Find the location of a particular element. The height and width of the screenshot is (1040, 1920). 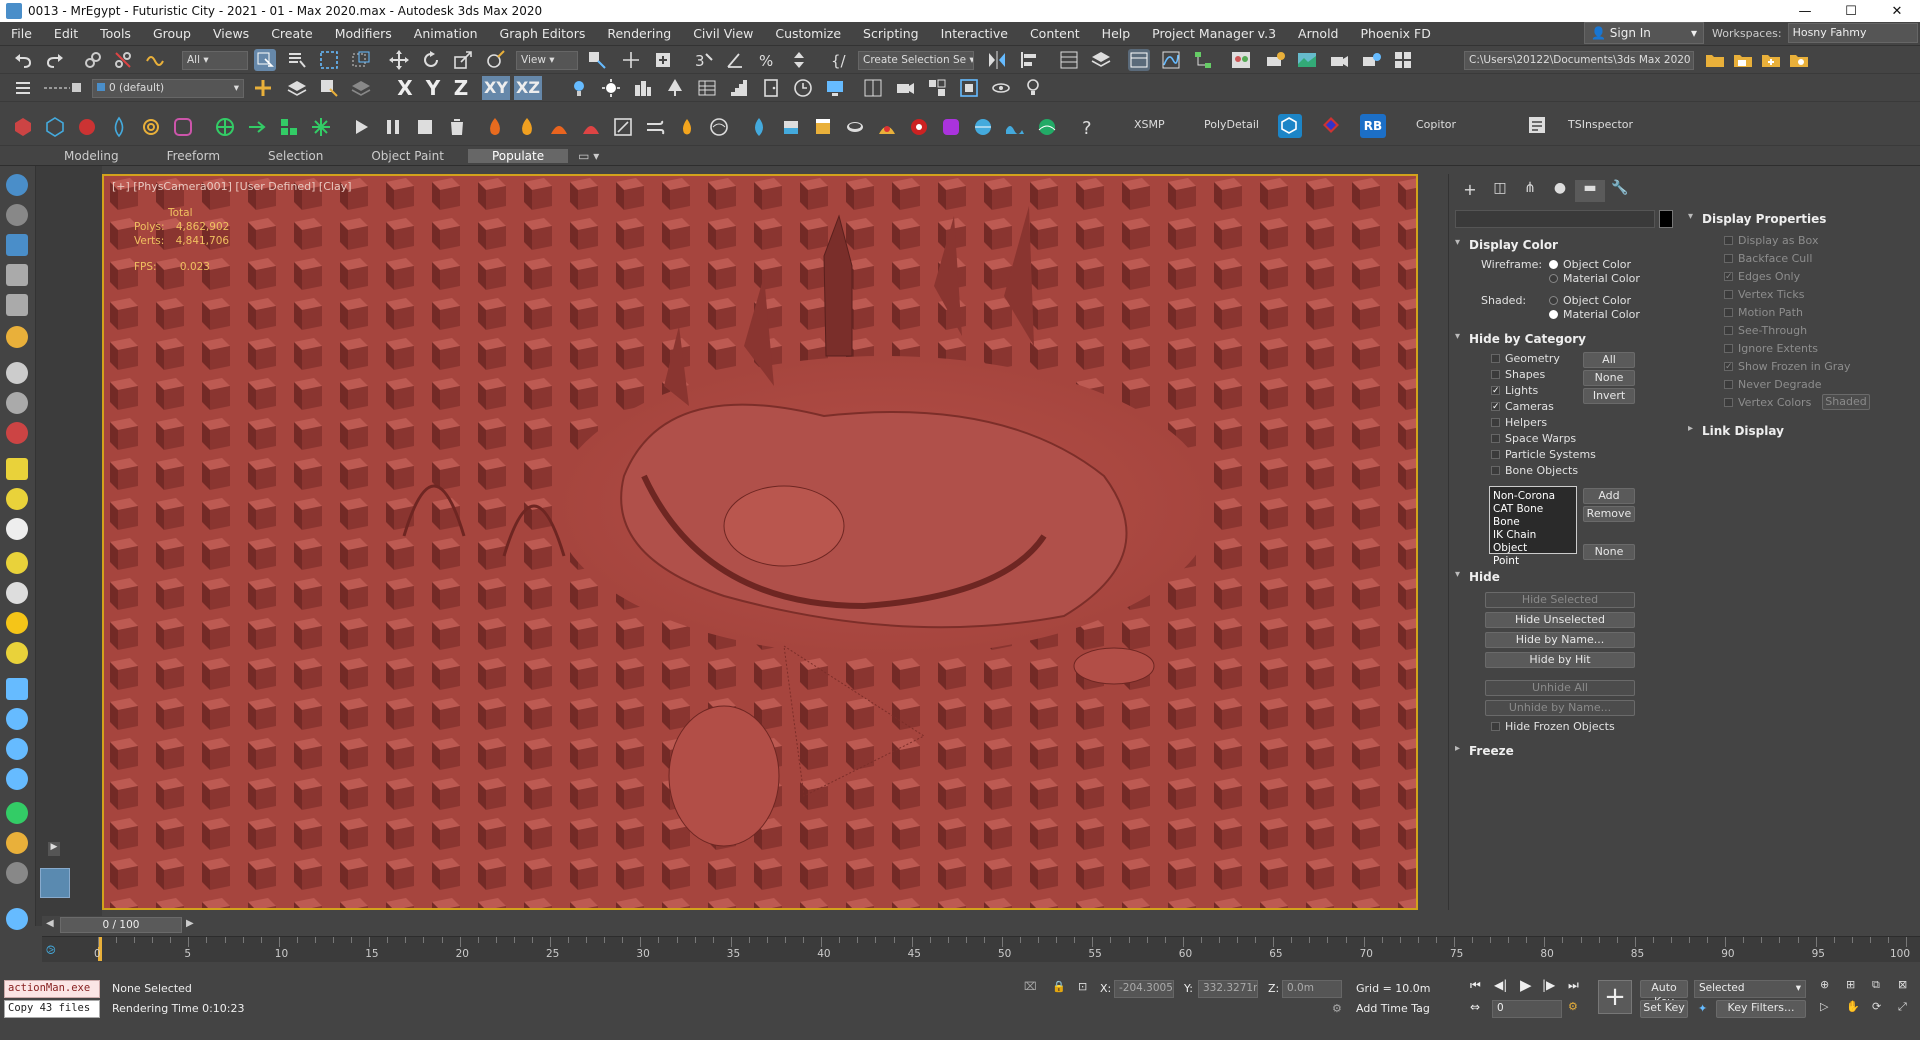

phoenix-vortex-icon is located at coordinates (719, 127).